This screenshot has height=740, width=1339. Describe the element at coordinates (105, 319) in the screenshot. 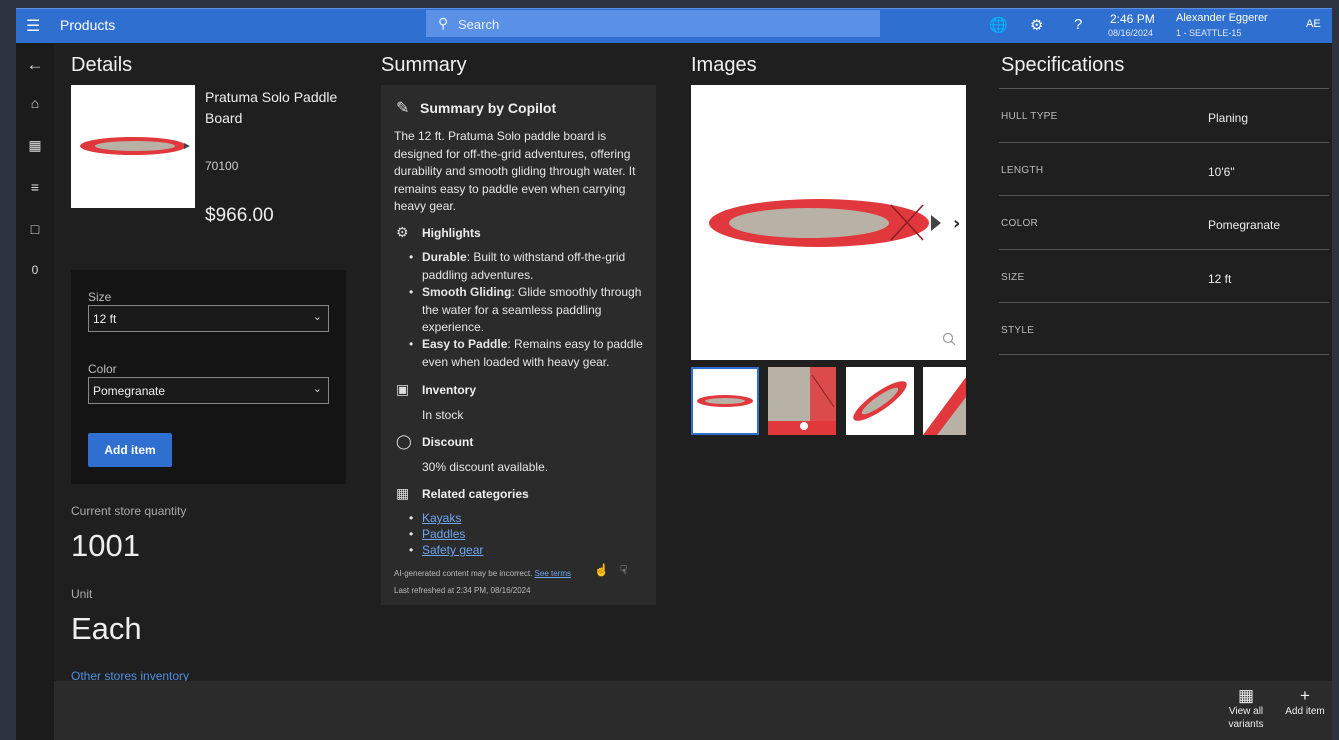

I see `size-value: 12 ft` at that location.